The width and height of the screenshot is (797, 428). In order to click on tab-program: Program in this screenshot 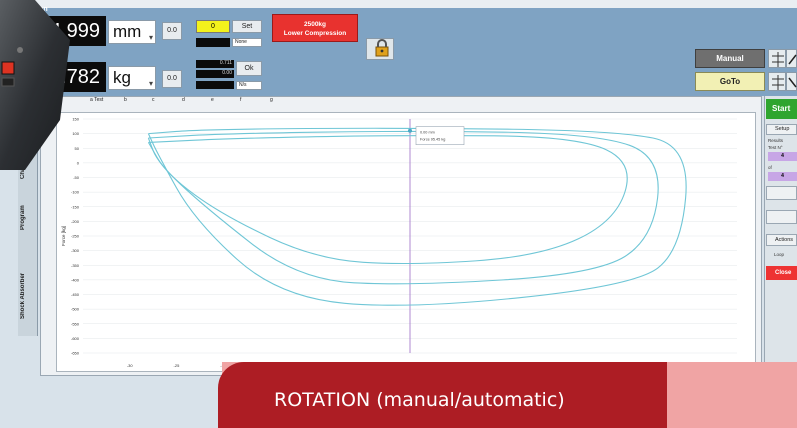, I will do `click(28, 218)`.